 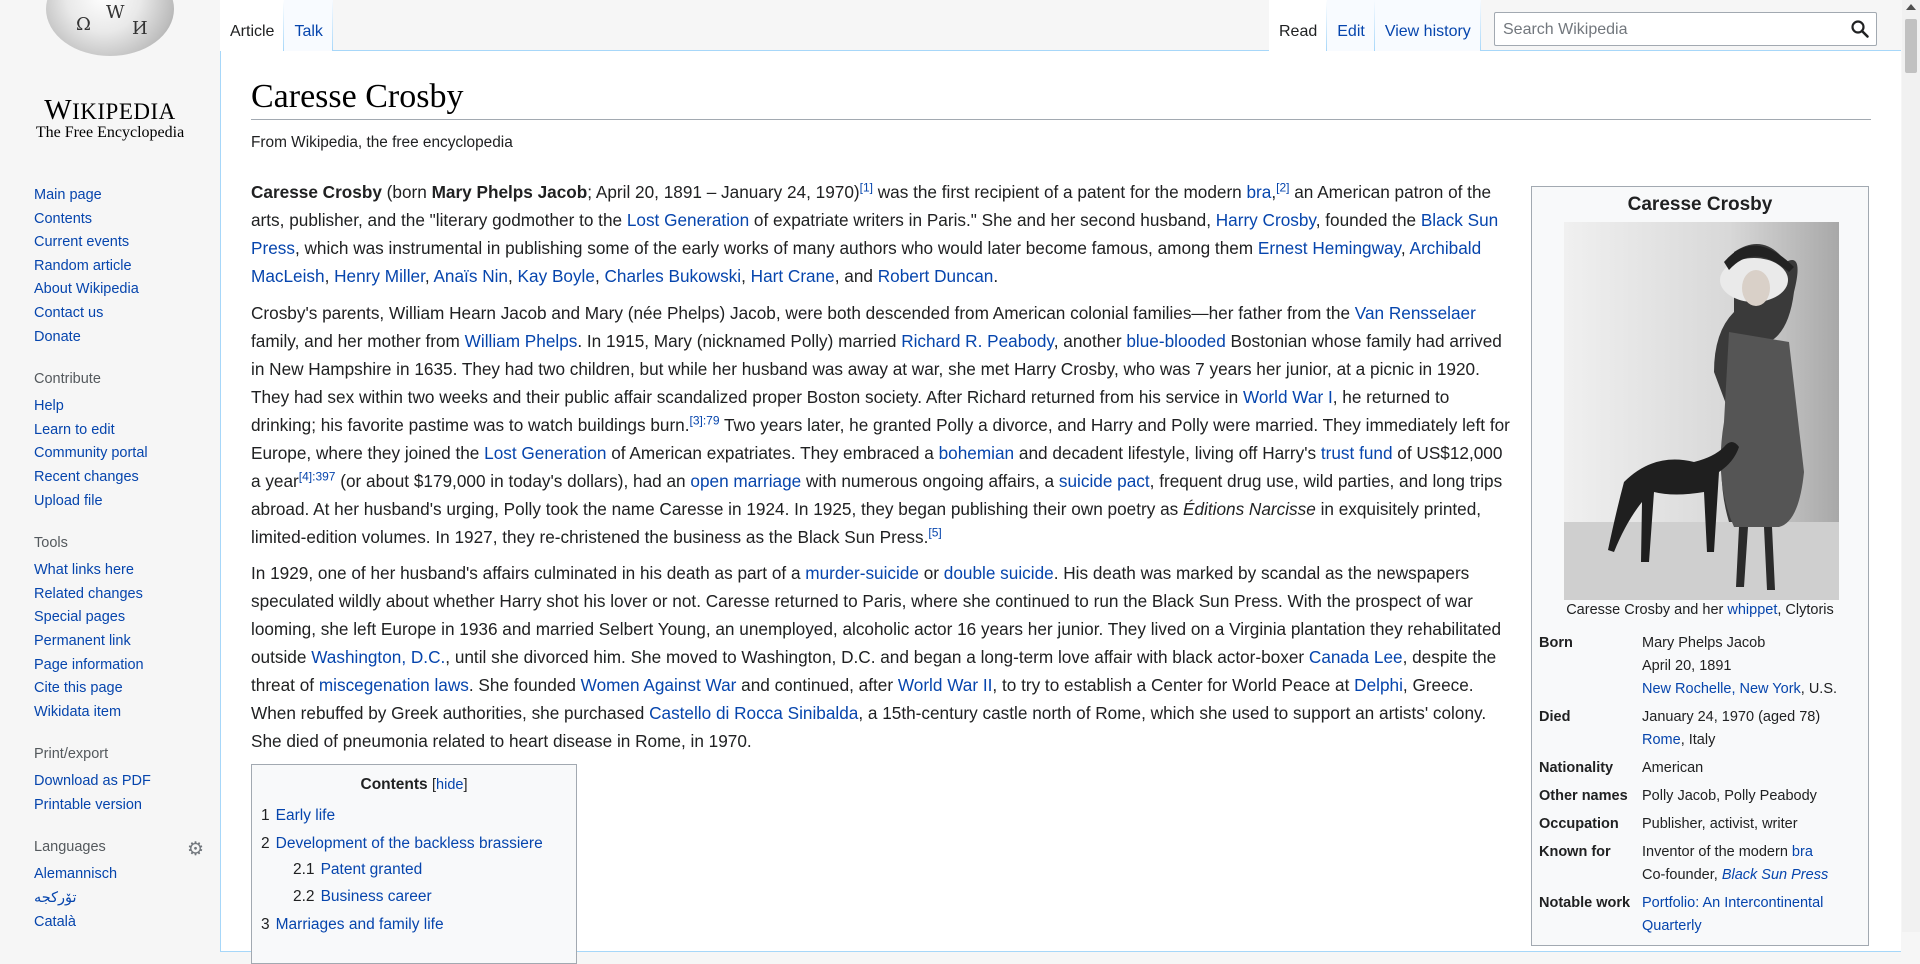 What do you see at coordinates (945, 685) in the screenshot?
I see `article-link: World War II` at bounding box center [945, 685].